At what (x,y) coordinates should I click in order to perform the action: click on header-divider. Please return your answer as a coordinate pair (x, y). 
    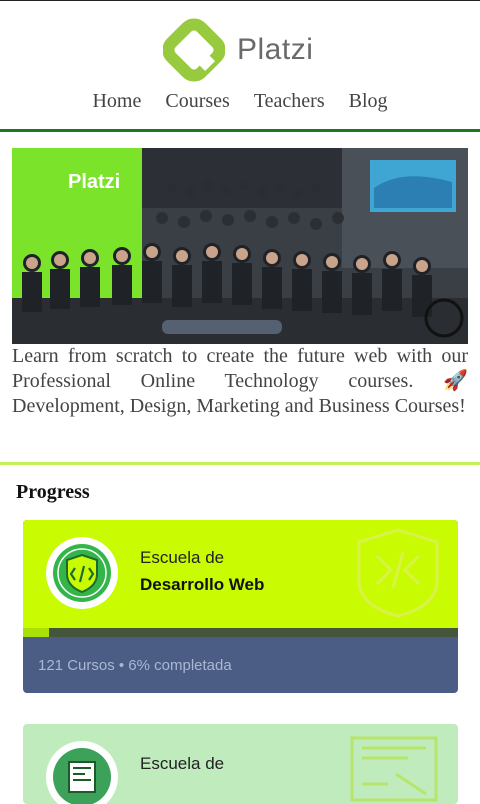
    Looking at the image, I should click on (240, 130).